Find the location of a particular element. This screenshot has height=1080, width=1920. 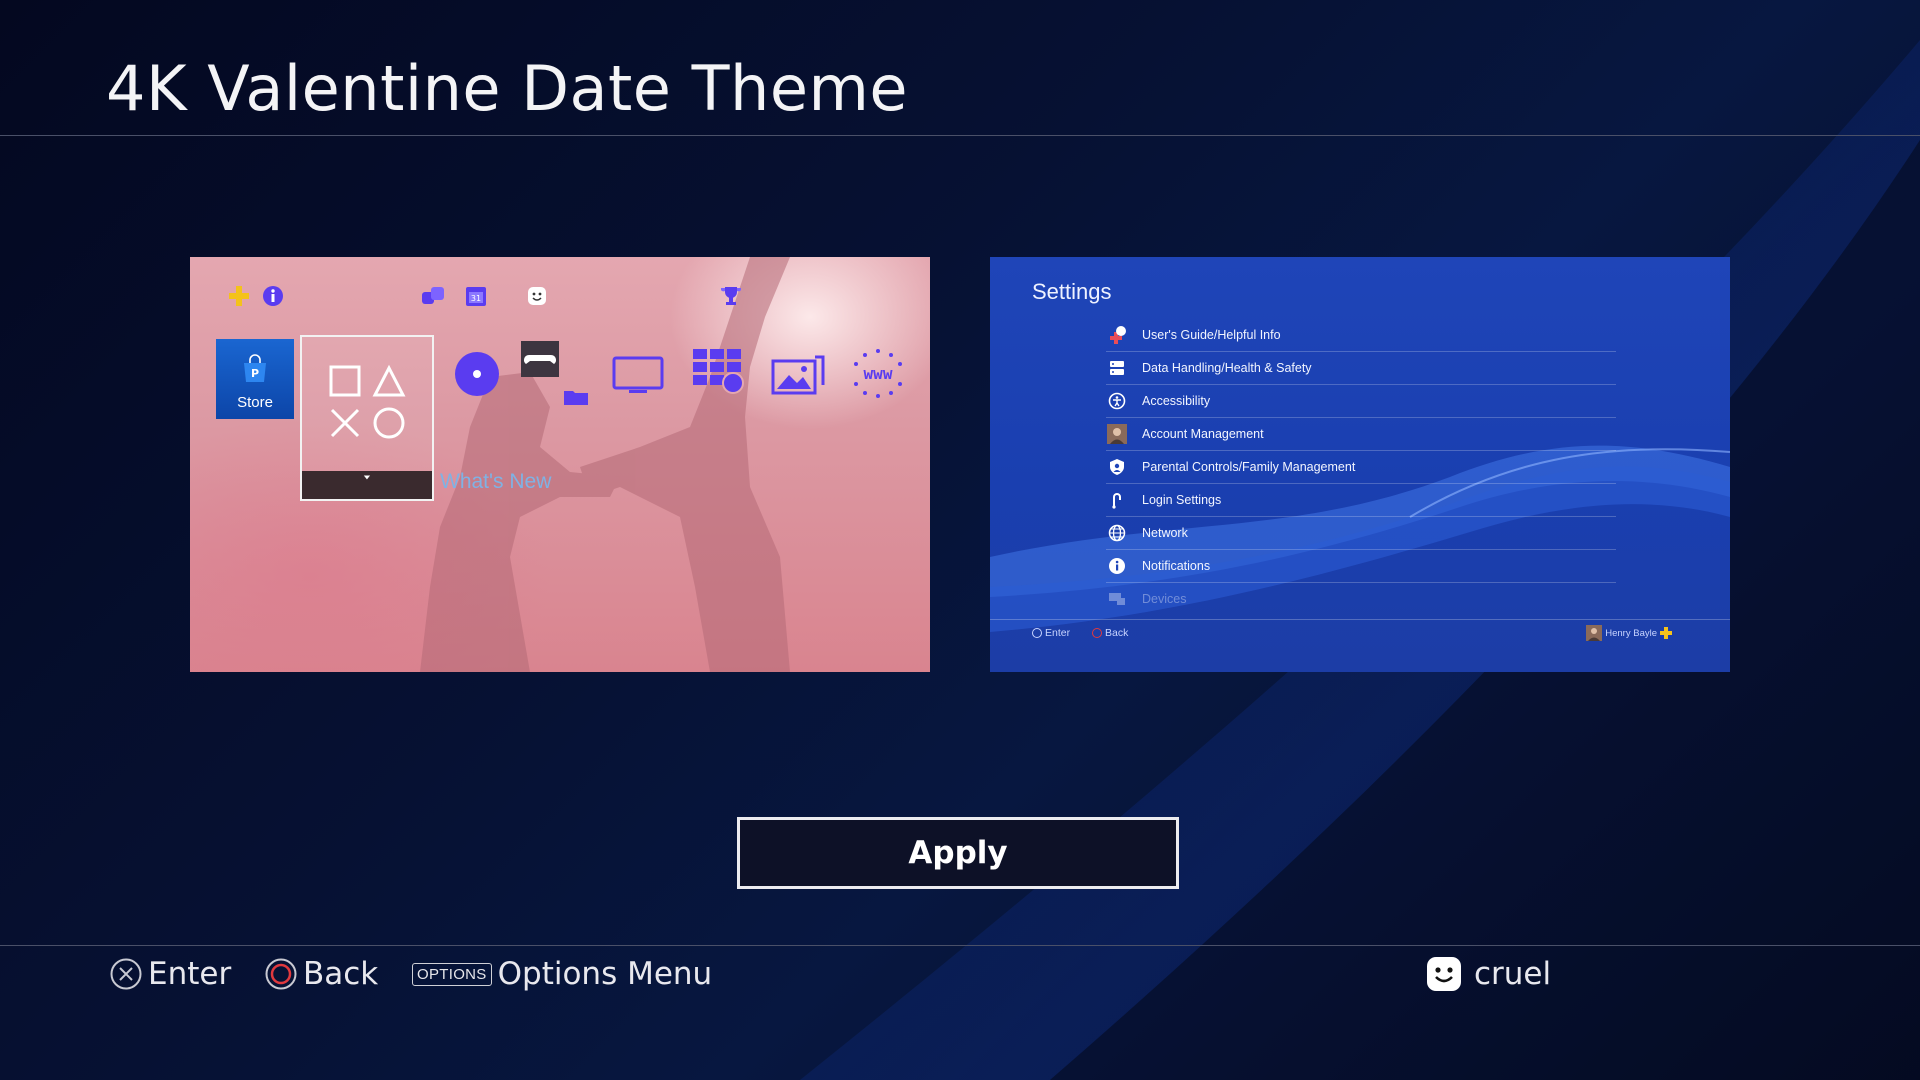

settings-title: Settings is located at coordinates (1072, 291).